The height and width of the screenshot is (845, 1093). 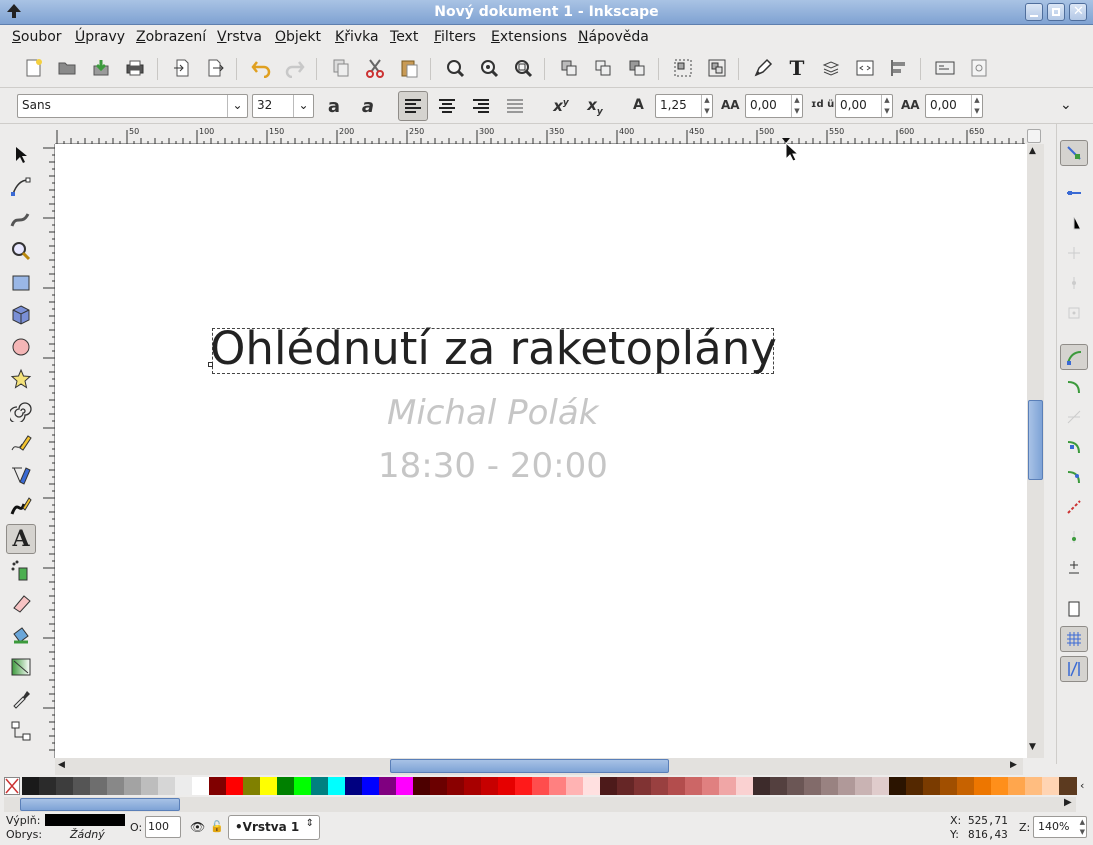 What do you see at coordinates (899, 68) in the screenshot?
I see `align-button` at bounding box center [899, 68].